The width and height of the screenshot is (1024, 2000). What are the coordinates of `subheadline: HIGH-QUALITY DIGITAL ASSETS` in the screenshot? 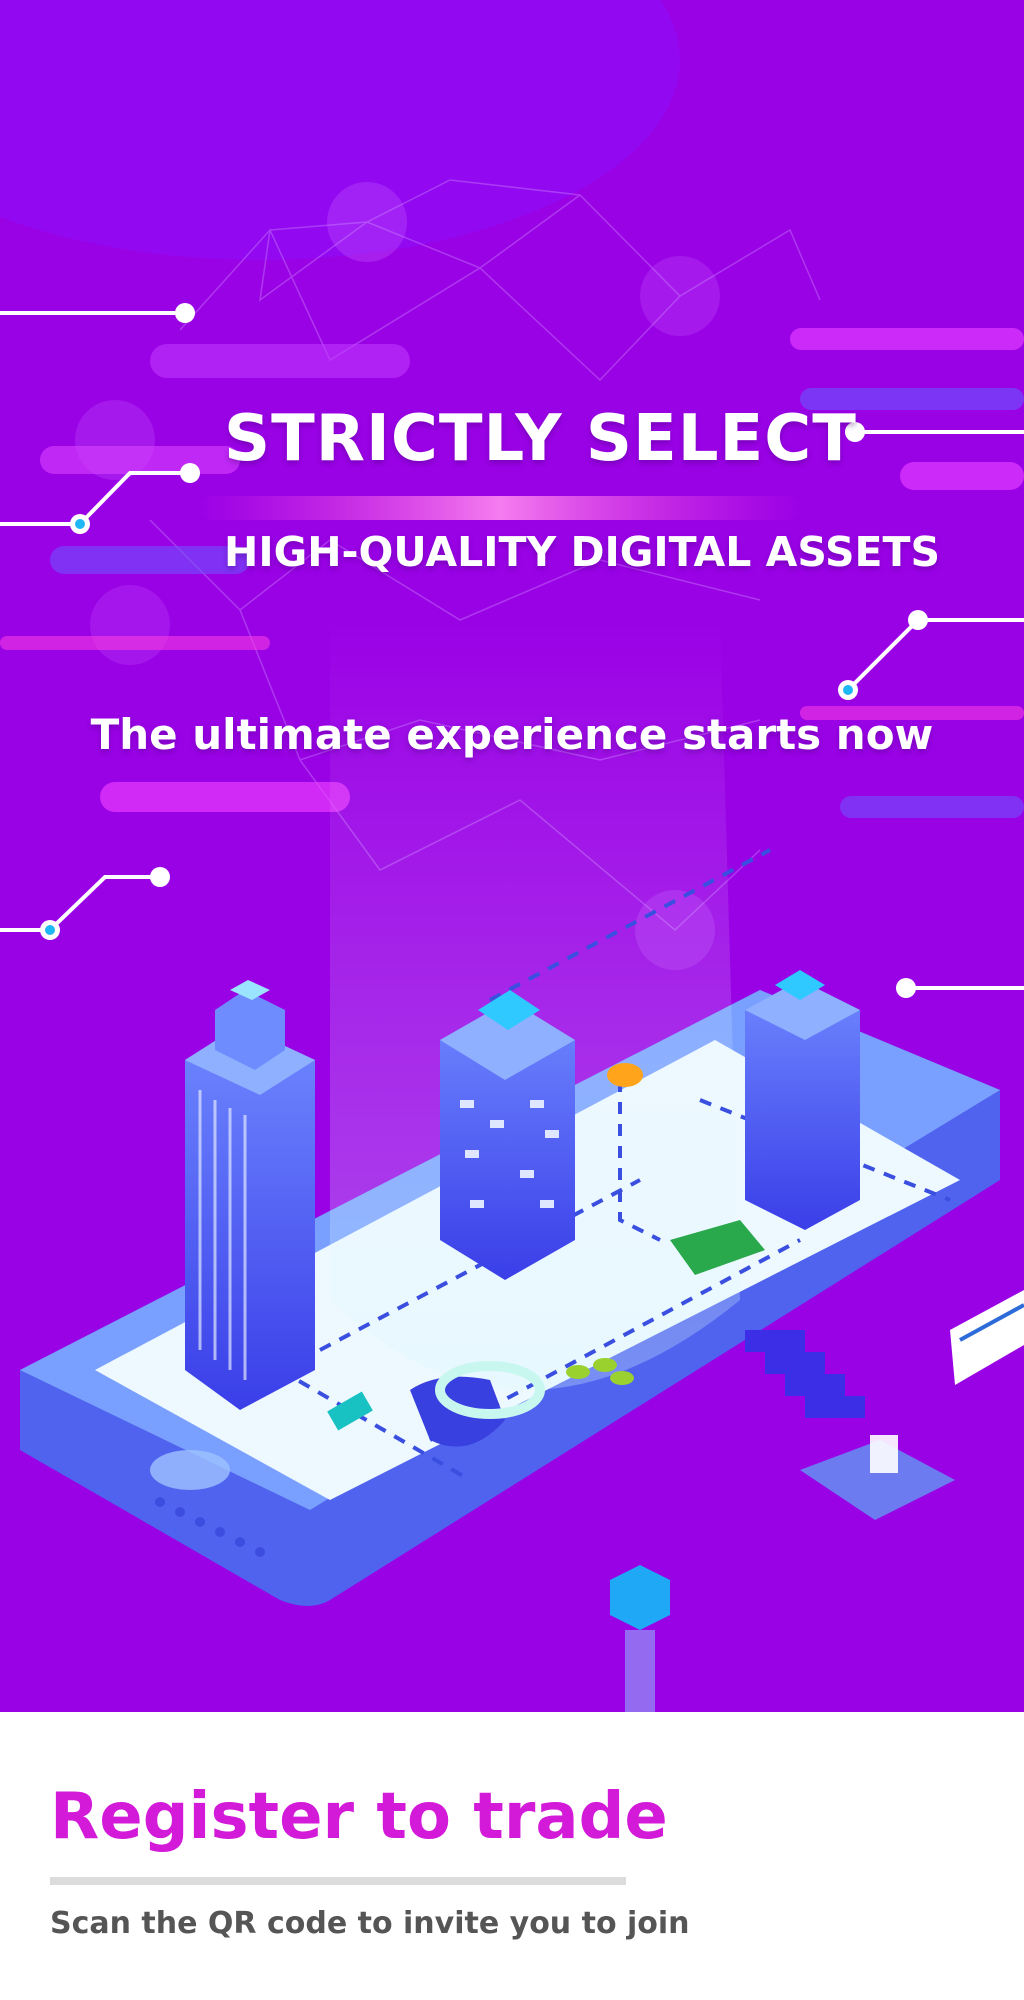 It's located at (582, 552).